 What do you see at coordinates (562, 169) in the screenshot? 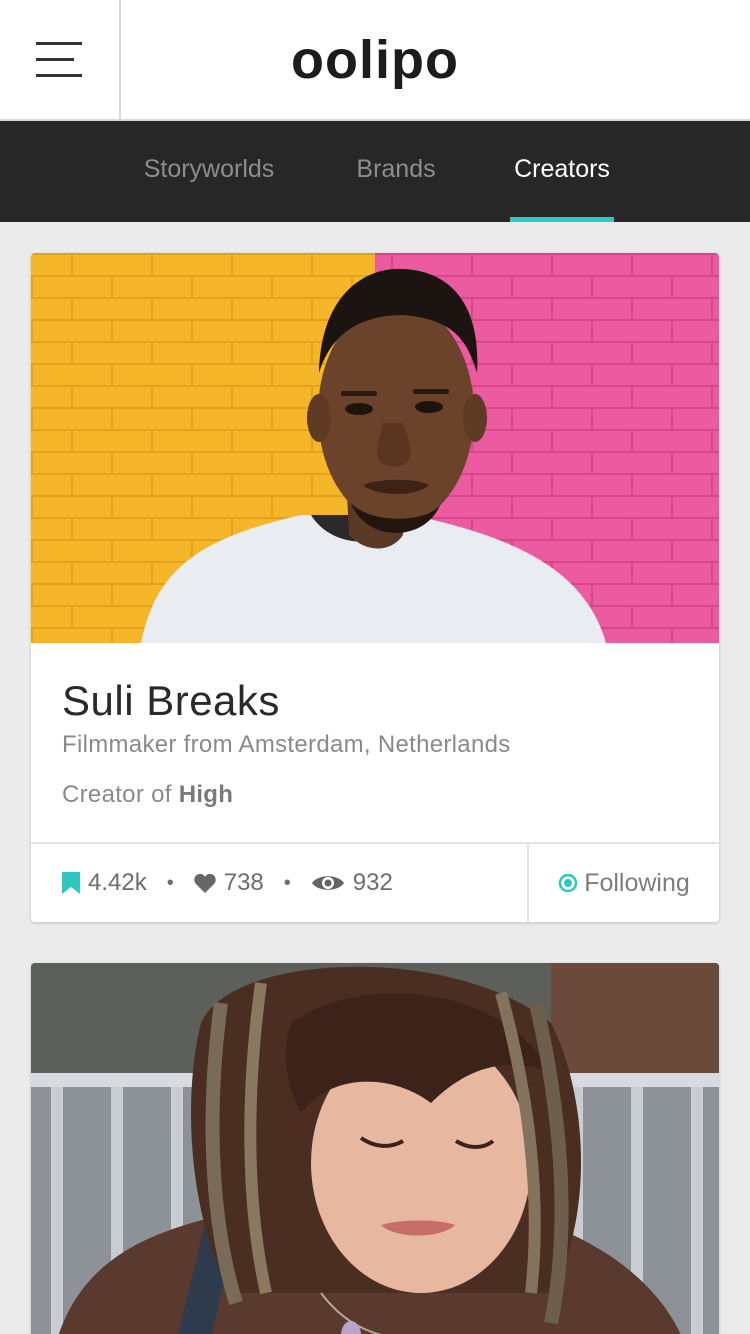
I see `tab-label: Creators` at bounding box center [562, 169].